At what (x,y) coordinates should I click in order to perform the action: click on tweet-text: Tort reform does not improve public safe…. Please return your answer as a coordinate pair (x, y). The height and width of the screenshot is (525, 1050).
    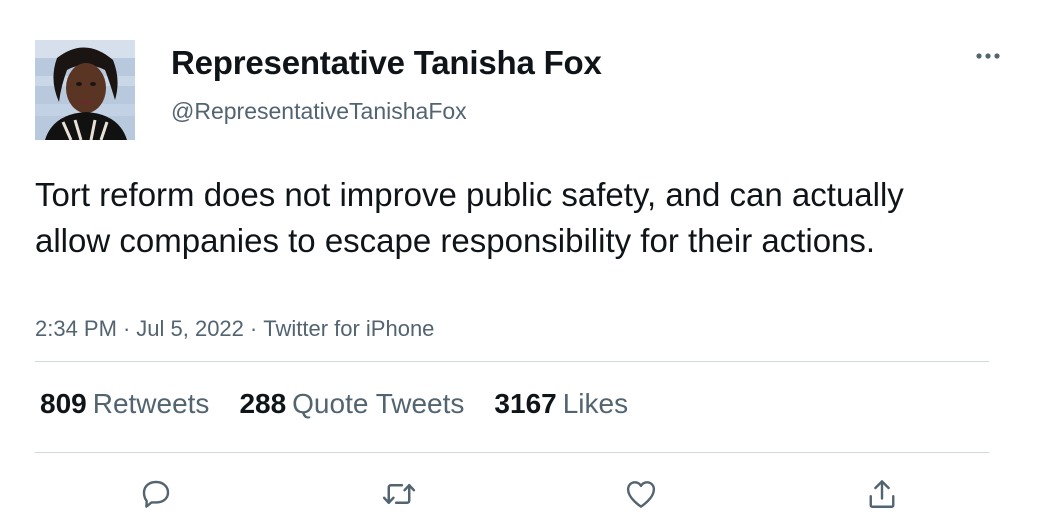
    Looking at the image, I should click on (469, 217).